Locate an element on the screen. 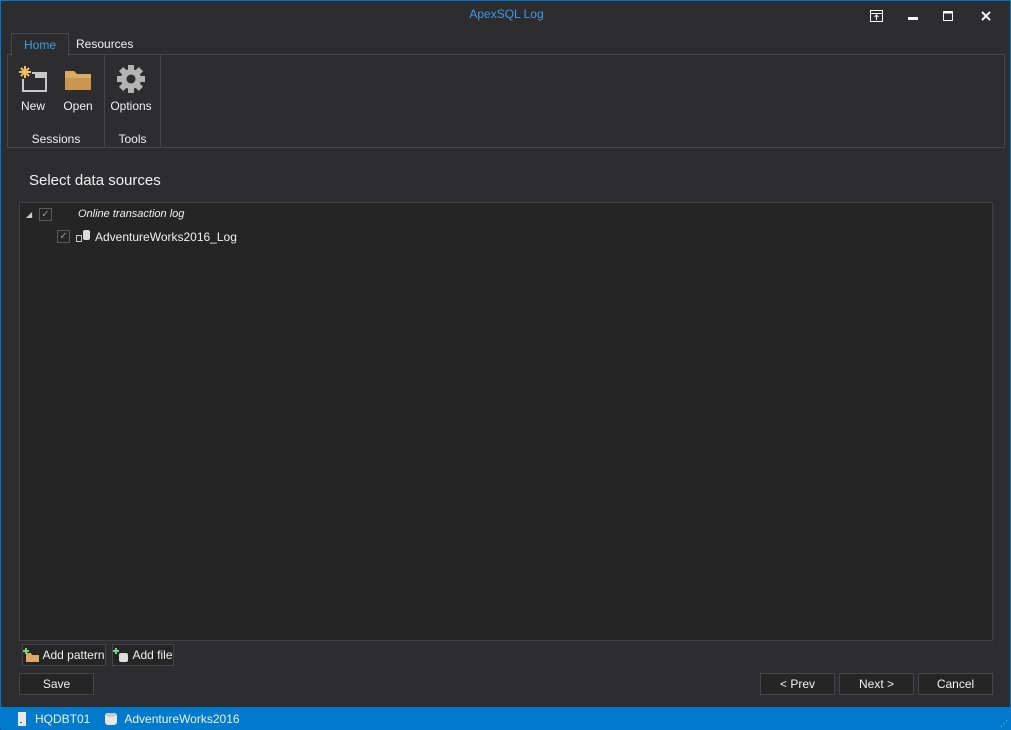 The height and width of the screenshot is (730, 1011). add-pattern-button: Add pattern is located at coordinates (64, 655).